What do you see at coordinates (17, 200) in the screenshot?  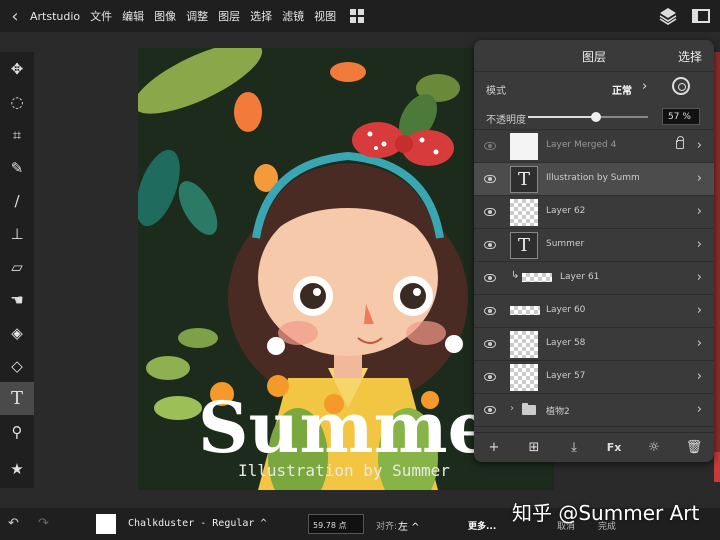 I see `brush-tool-icon: ∕` at bounding box center [17, 200].